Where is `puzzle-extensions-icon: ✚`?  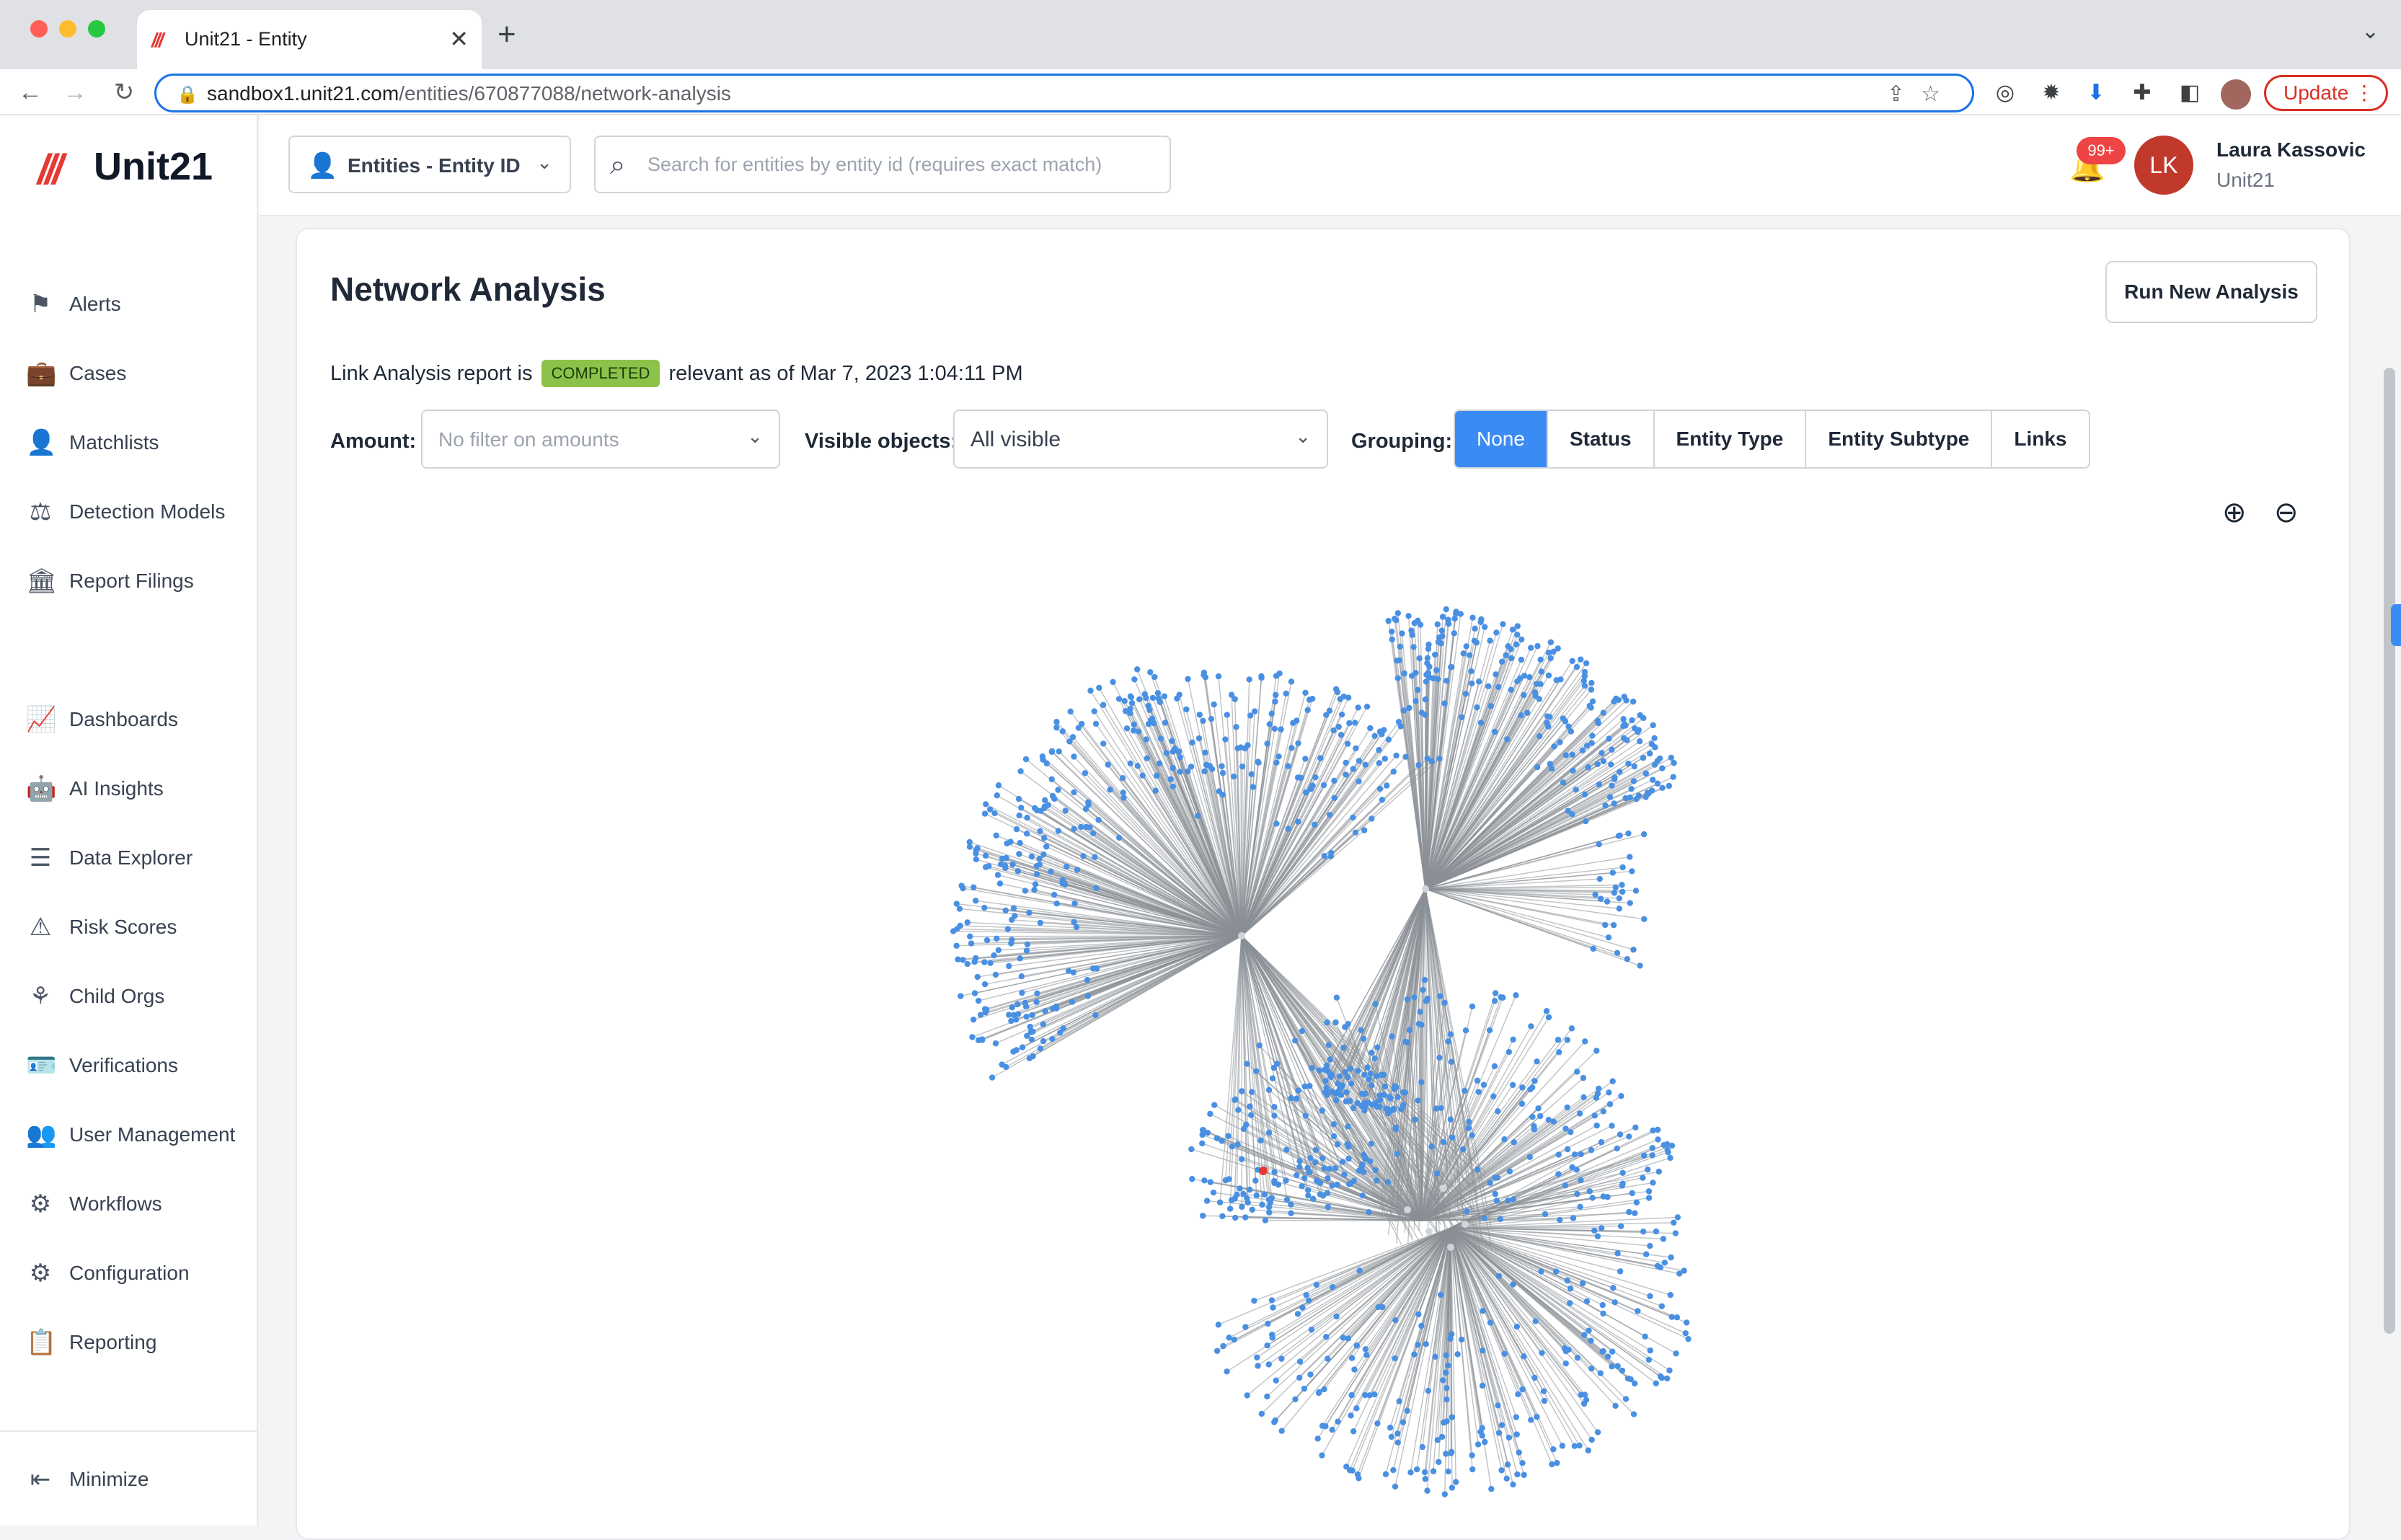 puzzle-extensions-icon: ✚ is located at coordinates (2142, 93).